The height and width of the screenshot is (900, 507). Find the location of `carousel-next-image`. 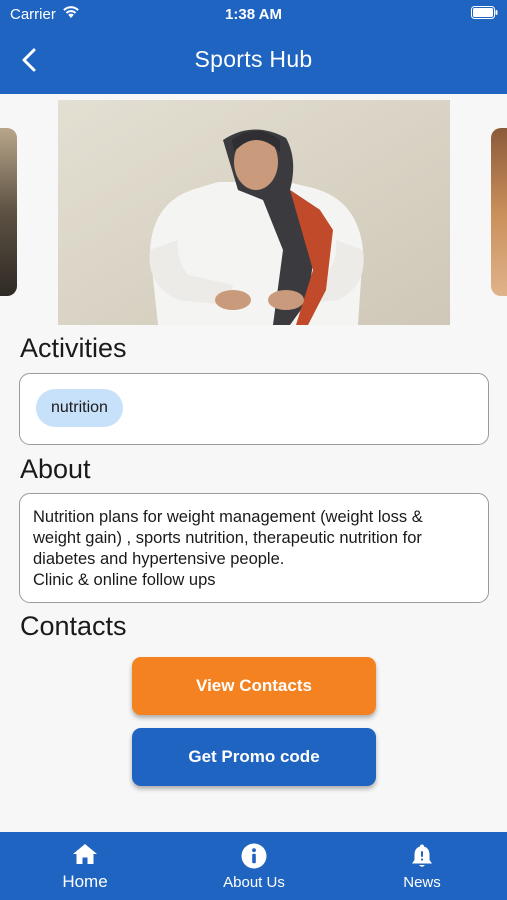

carousel-next-image is located at coordinates (499, 212).